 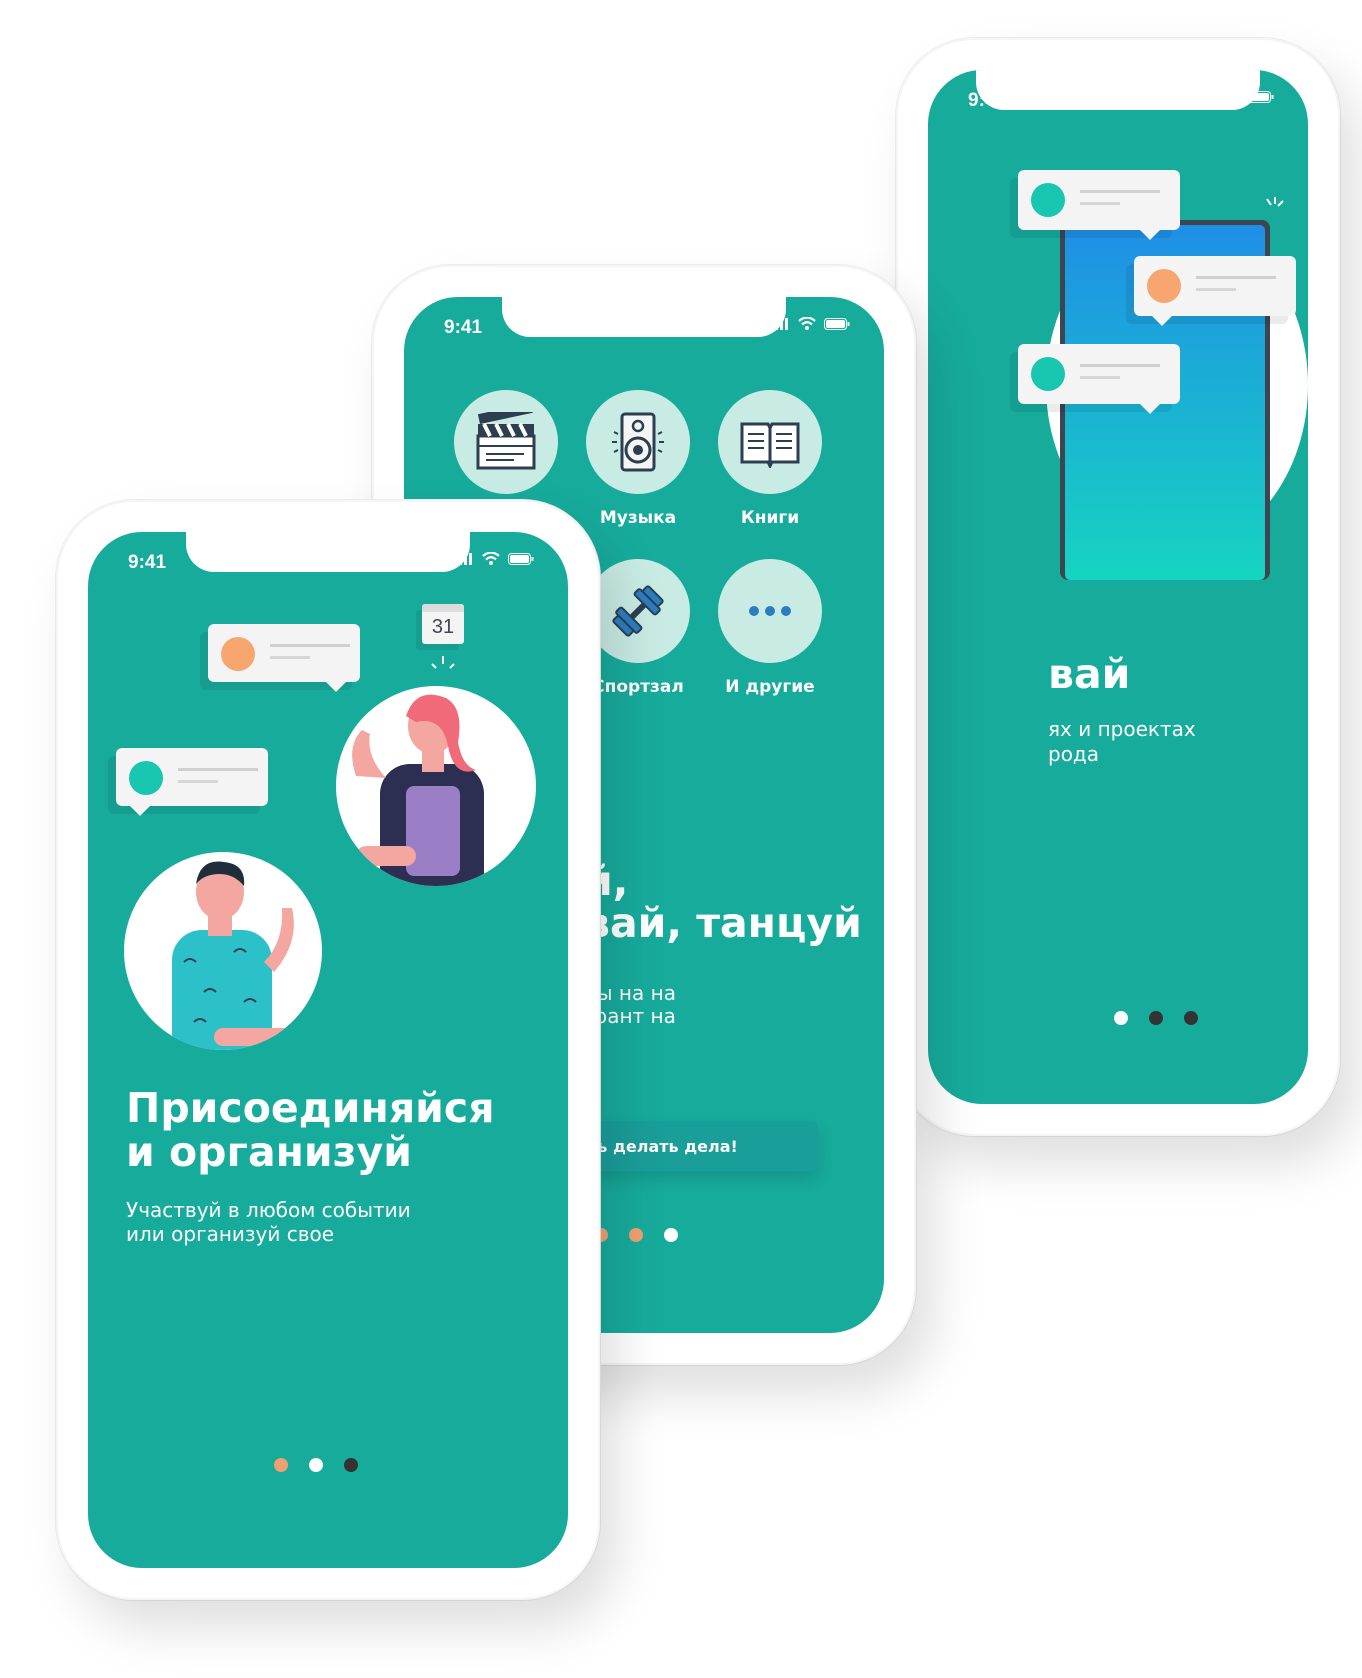 What do you see at coordinates (443, 627) in the screenshot?
I see `calendar-day: 31` at bounding box center [443, 627].